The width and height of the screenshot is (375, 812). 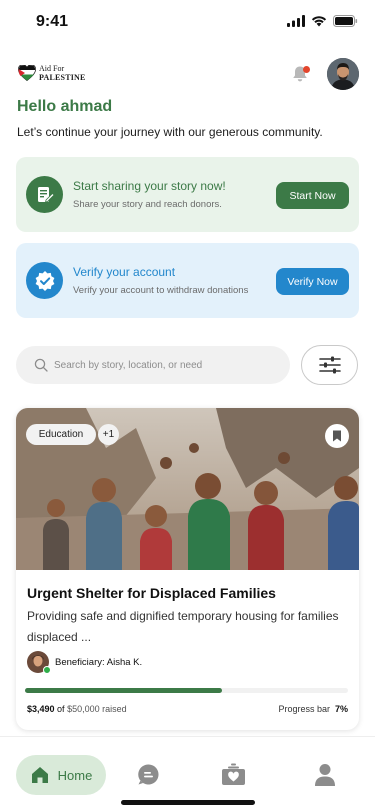 I want to click on verify-now-button: Verify Now, so click(x=312, y=281).